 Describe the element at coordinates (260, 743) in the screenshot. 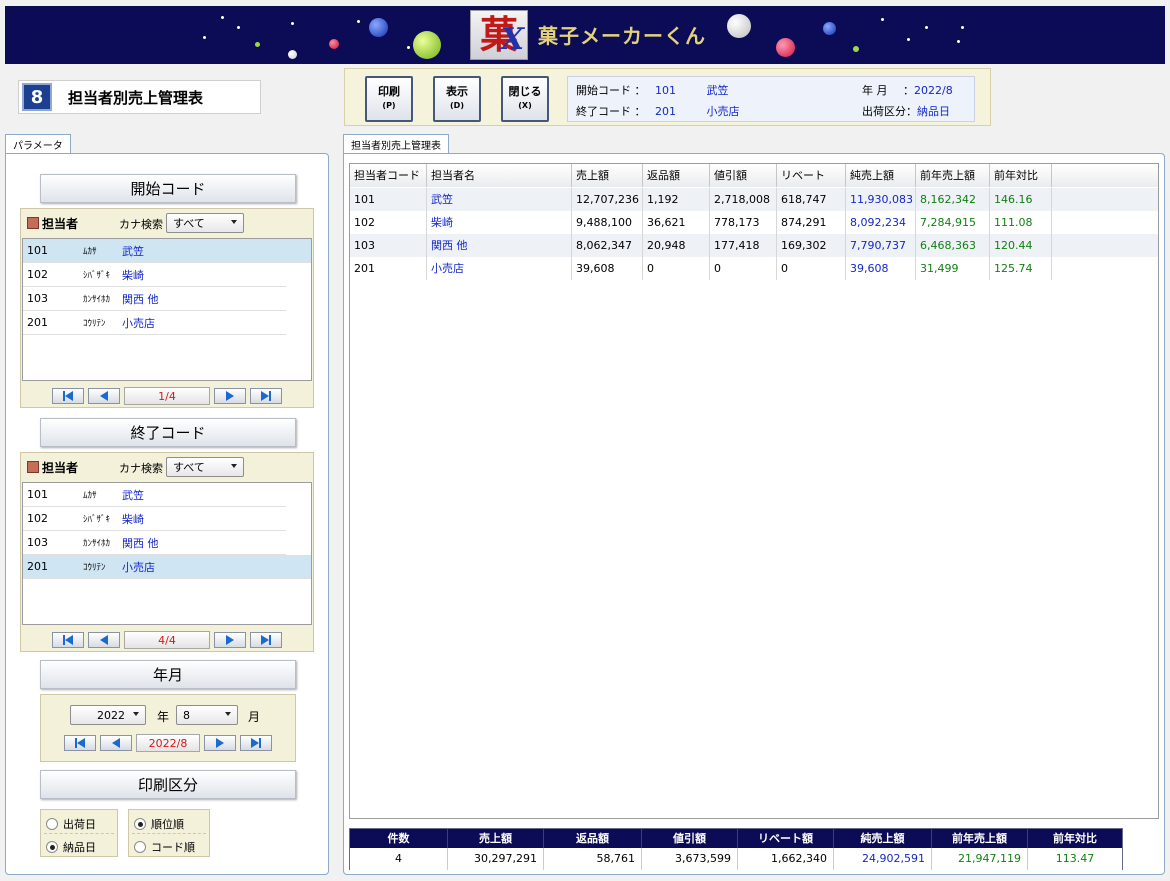

I see `last-page-icon` at that location.